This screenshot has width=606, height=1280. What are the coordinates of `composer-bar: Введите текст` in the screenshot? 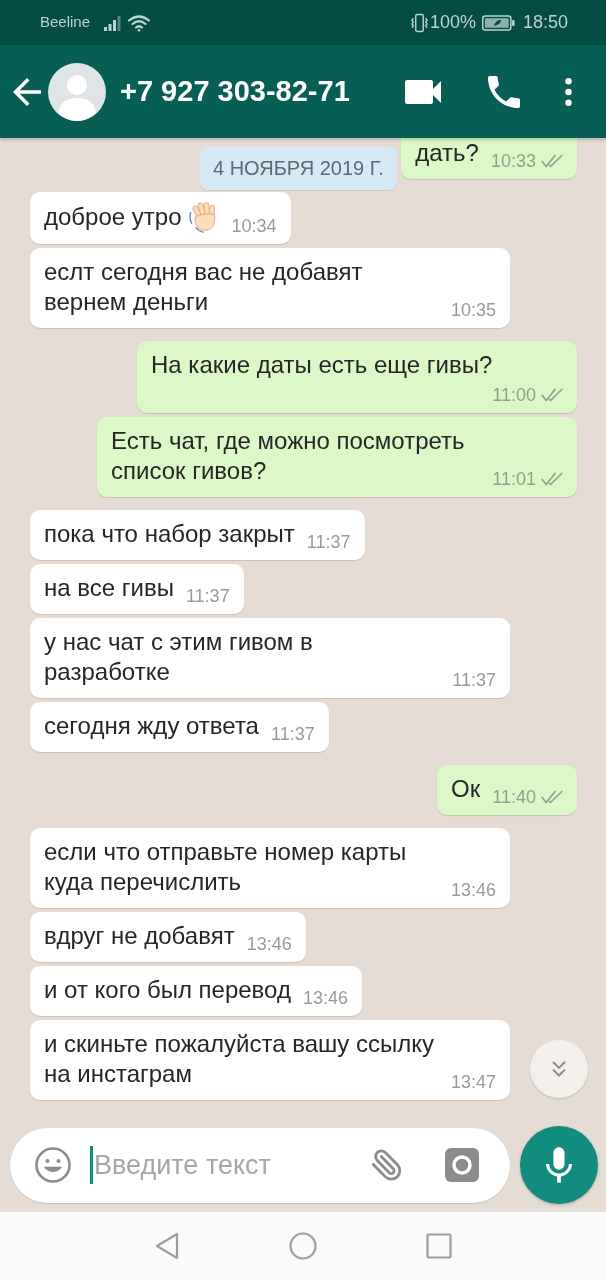 It's located at (260, 1165).